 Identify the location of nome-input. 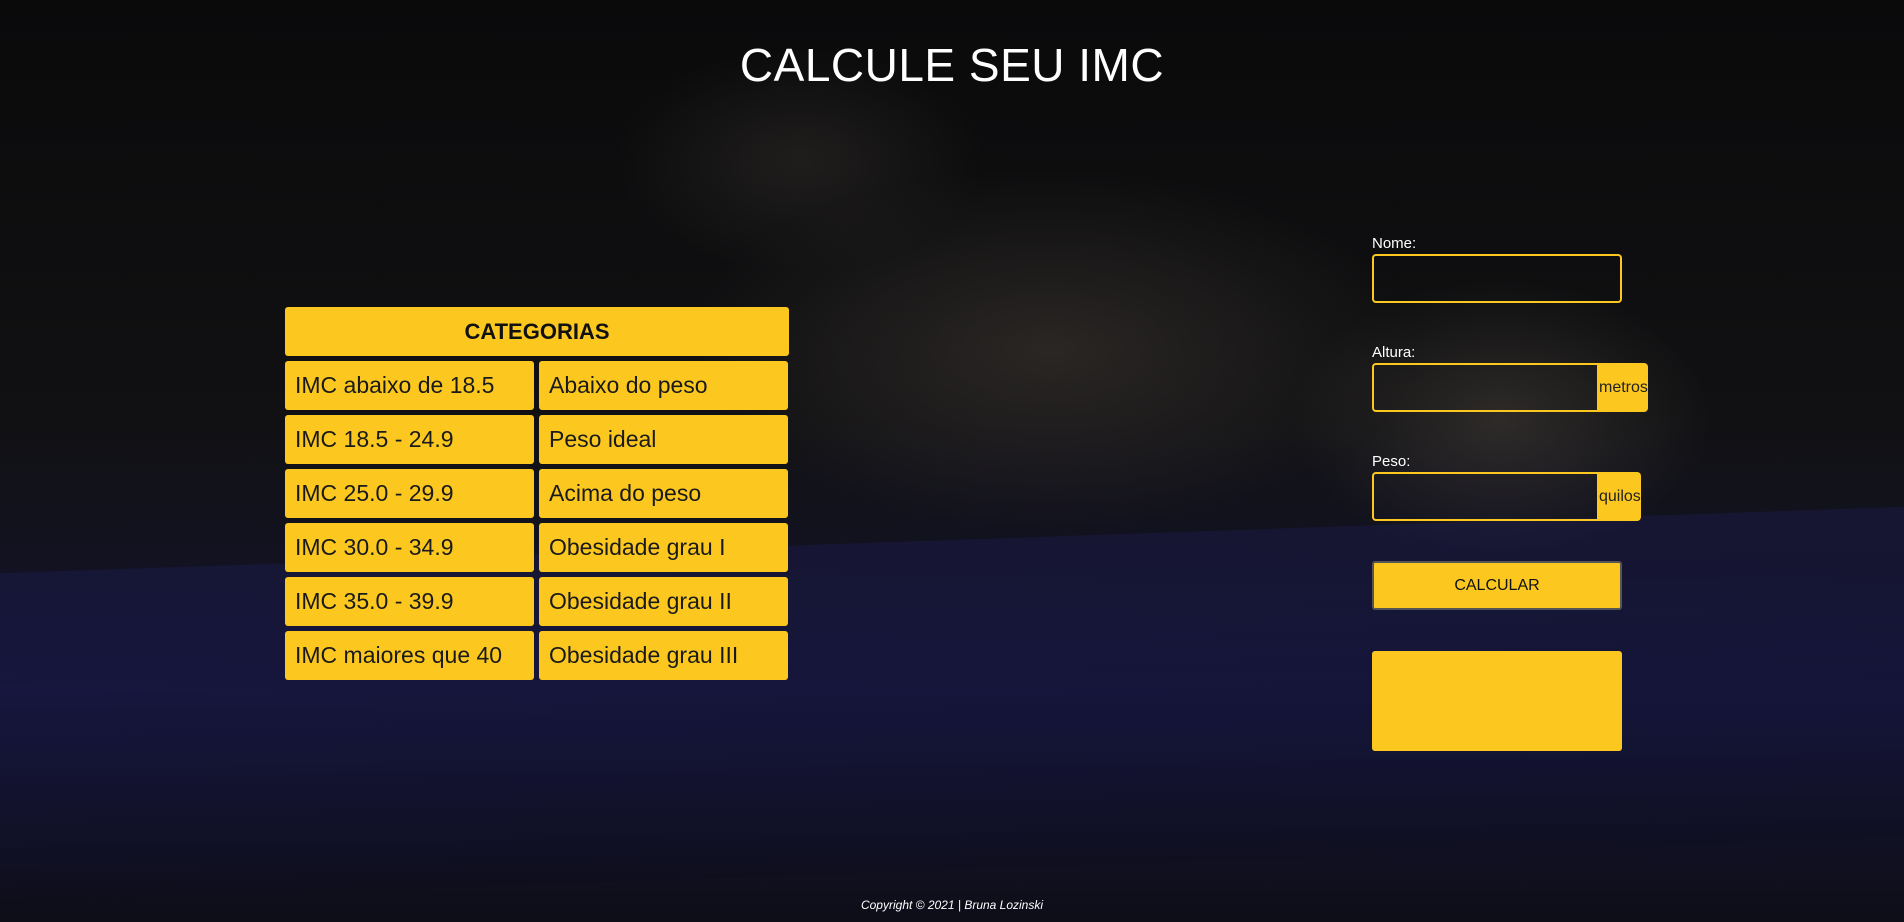
(1497, 278).